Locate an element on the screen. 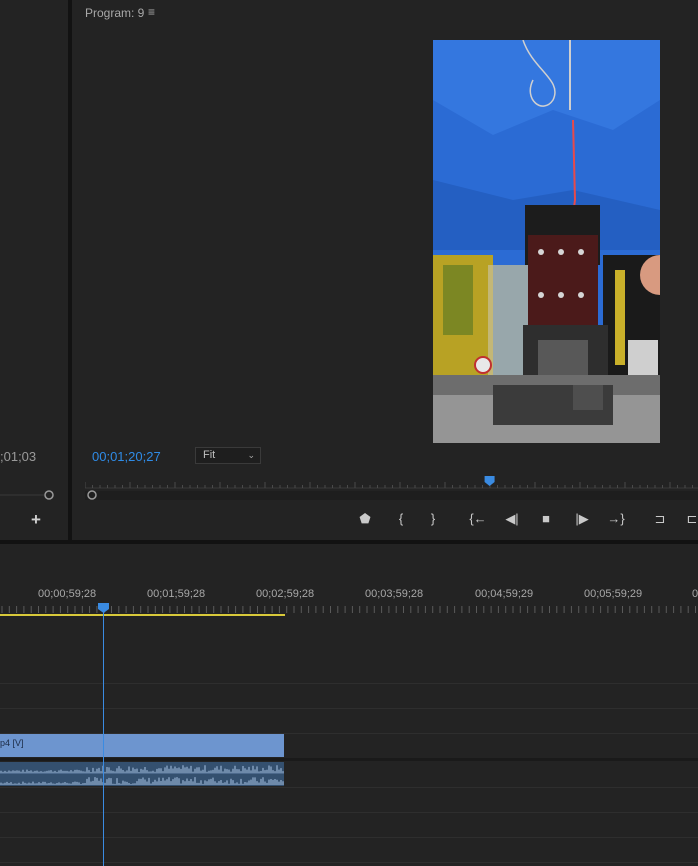 The width and height of the screenshot is (698, 866). timeline-ruler-label: 00;01;59;28 is located at coordinates (176, 594).